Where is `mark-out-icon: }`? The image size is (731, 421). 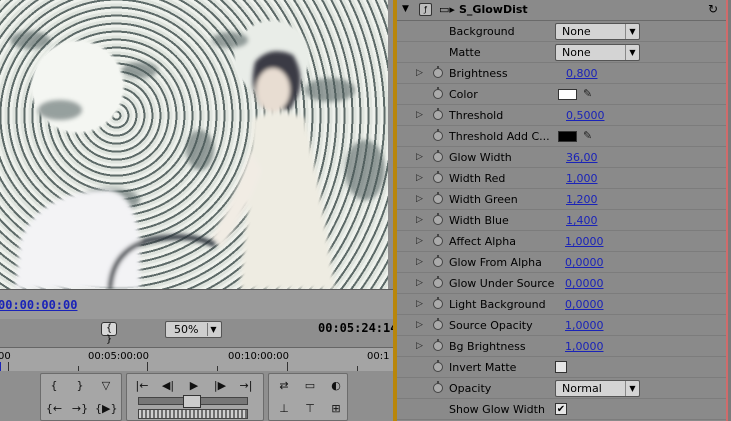 mark-out-icon: } is located at coordinates (80, 386).